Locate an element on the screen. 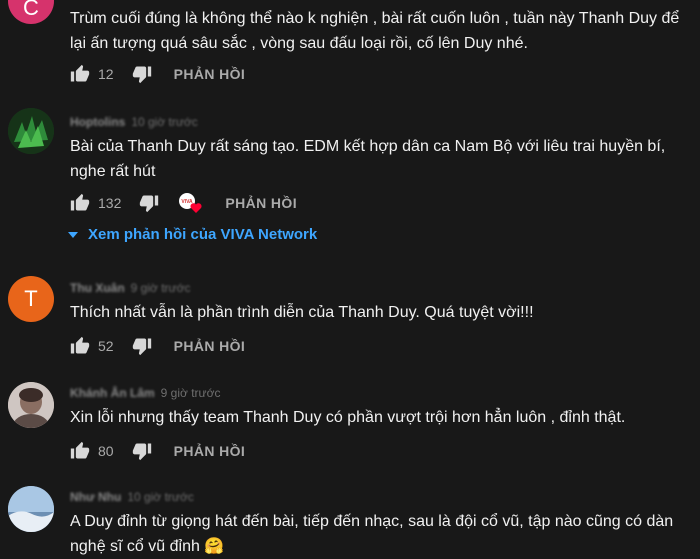 The height and width of the screenshot is (559, 700). creator-avatar-icon: VIVA is located at coordinates (190, 203).